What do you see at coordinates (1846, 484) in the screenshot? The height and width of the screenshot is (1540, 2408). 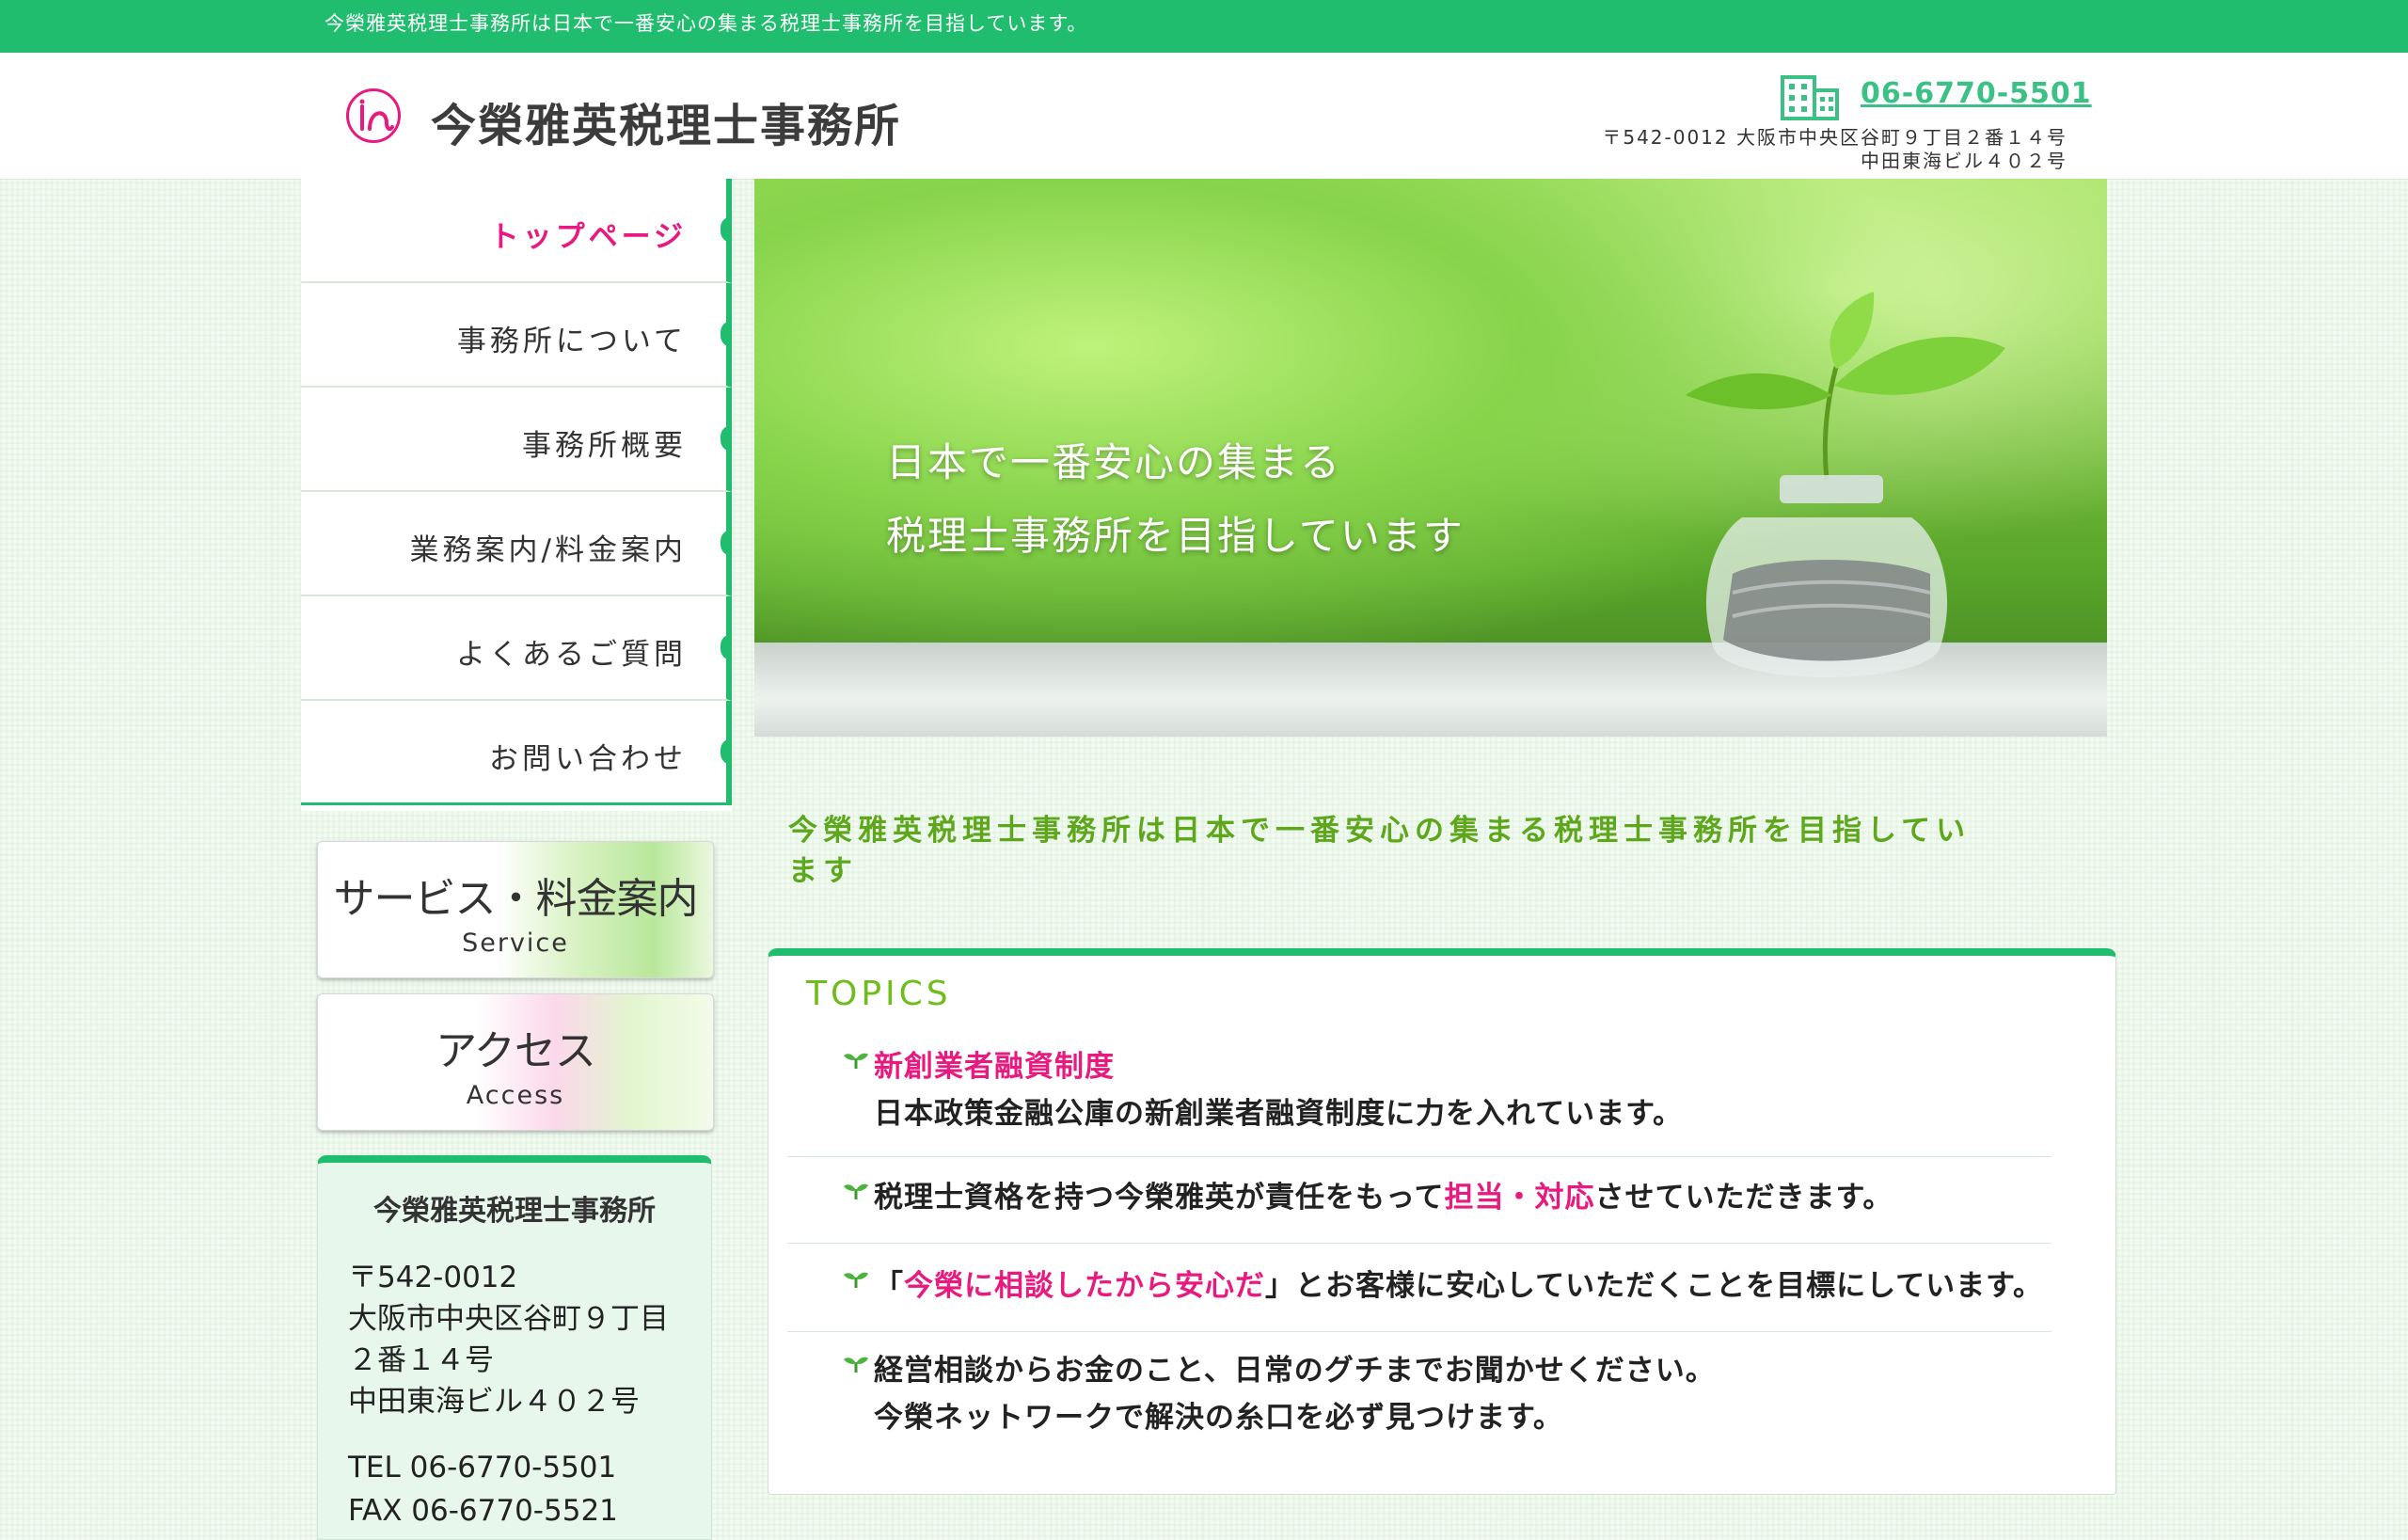 I see `coin-jar-sprout-image` at bounding box center [1846, 484].